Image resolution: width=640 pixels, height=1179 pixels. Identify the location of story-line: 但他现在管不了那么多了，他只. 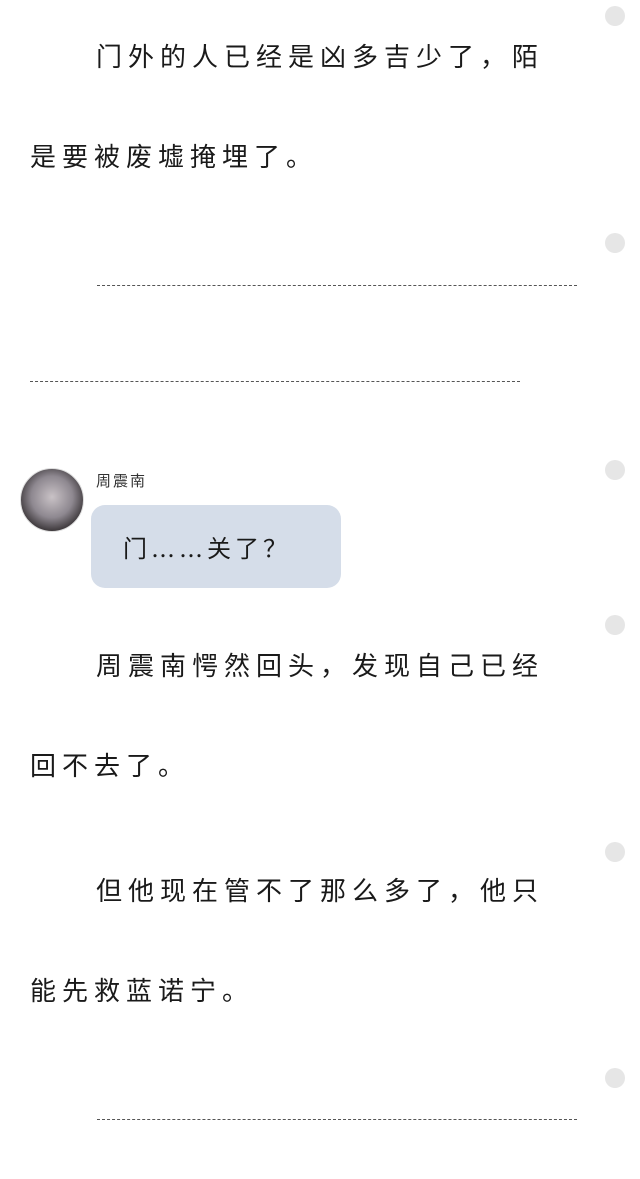
(320, 892).